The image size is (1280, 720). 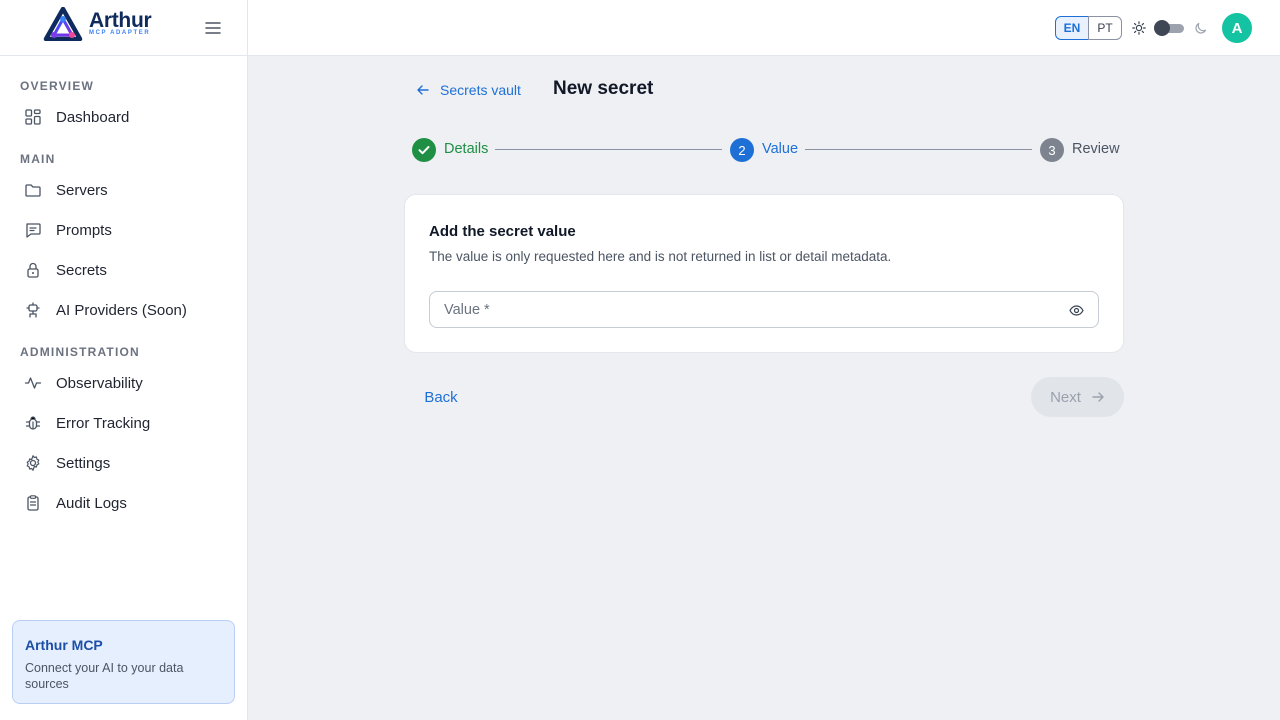 I want to click on step-1-label: Details, so click(x=466, y=149).